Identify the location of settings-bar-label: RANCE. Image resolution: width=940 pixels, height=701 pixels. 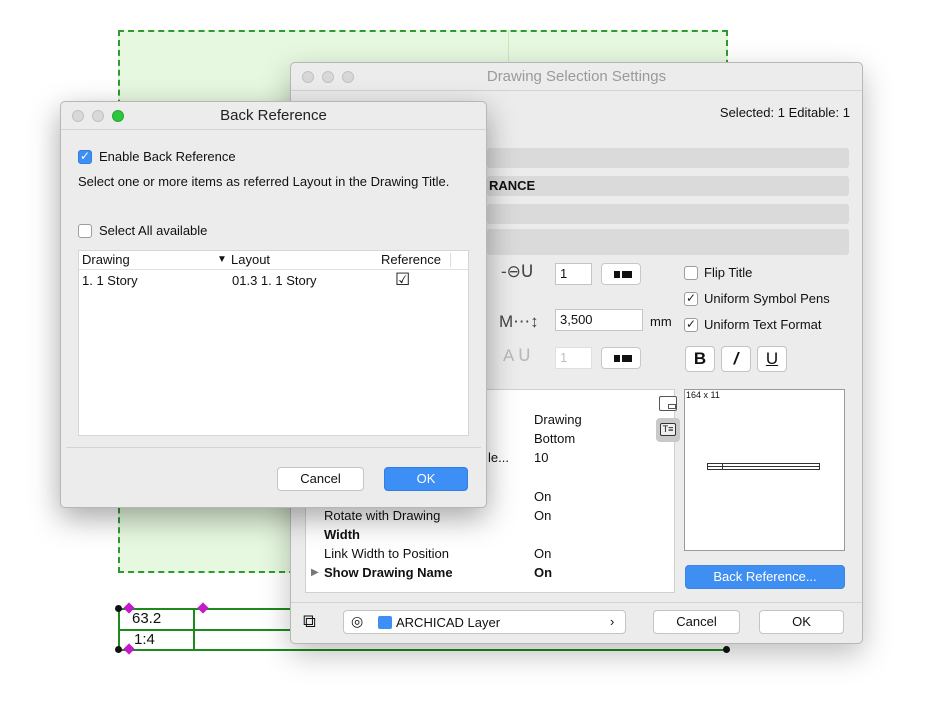
(512, 185).